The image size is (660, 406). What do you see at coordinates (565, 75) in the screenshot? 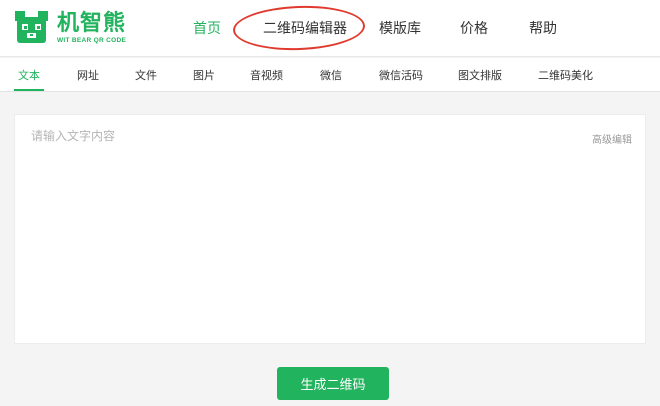
I see `tab-qr-beautify: 二维码美化` at bounding box center [565, 75].